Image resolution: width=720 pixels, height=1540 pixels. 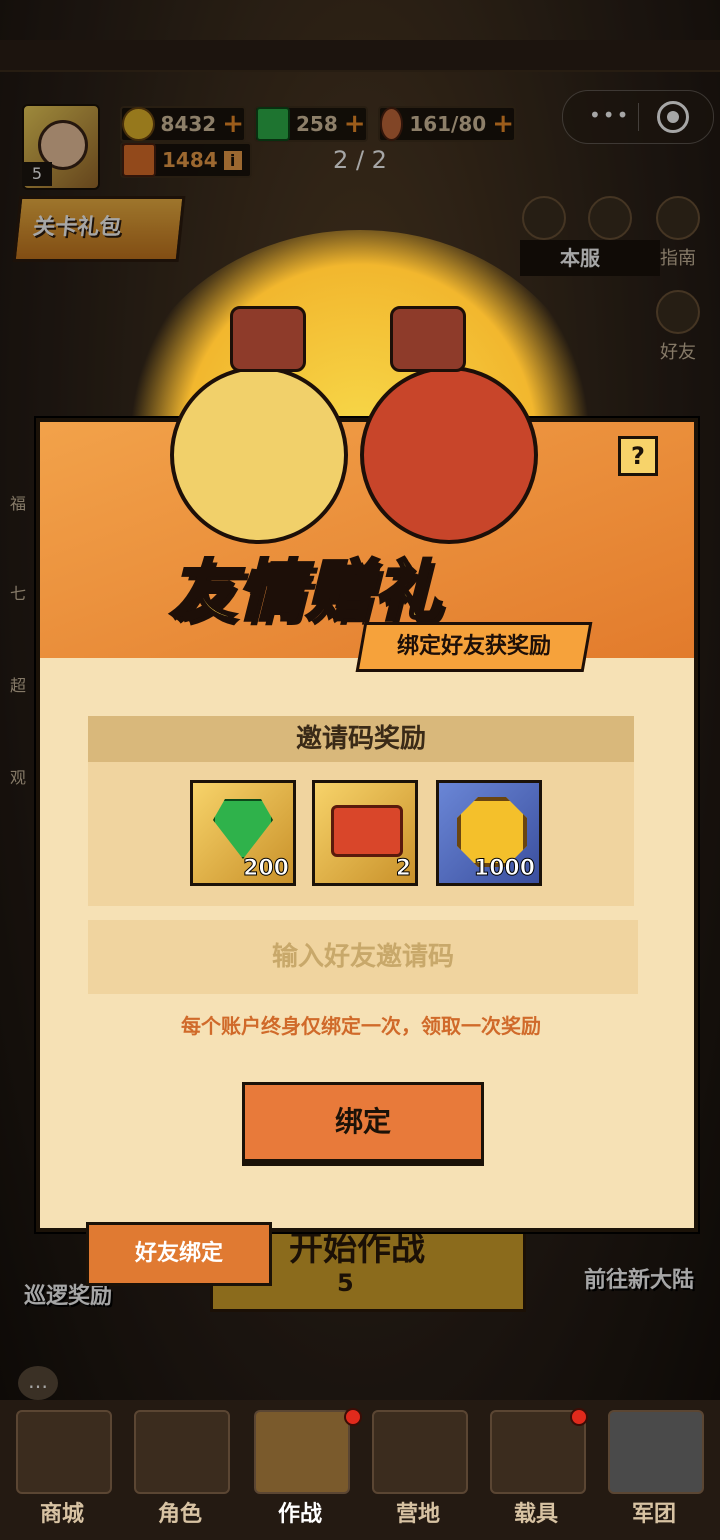 I want to click on left-fist, so click(x=268, y=339).